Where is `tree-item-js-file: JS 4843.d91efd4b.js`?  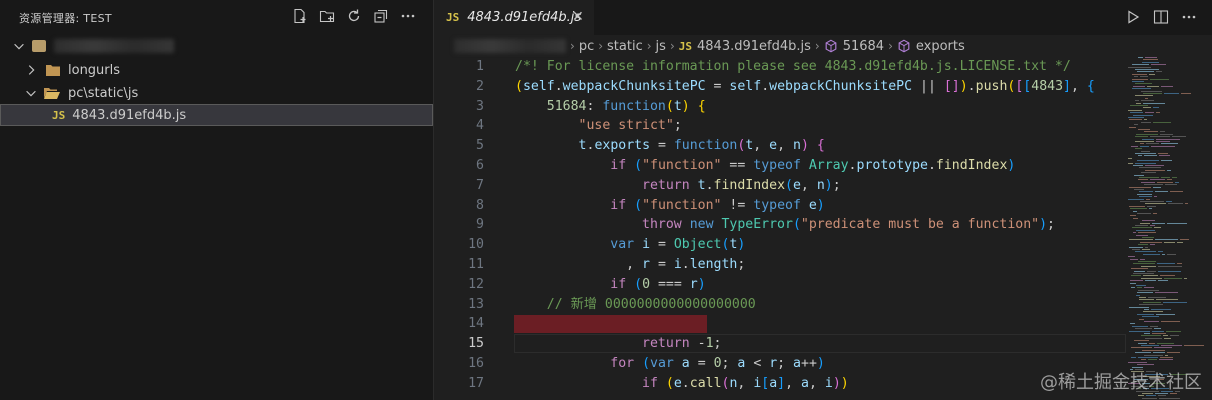
tree-item-js-file: JS 4843.d91efd4b.js is located at coordinates (216, 115).